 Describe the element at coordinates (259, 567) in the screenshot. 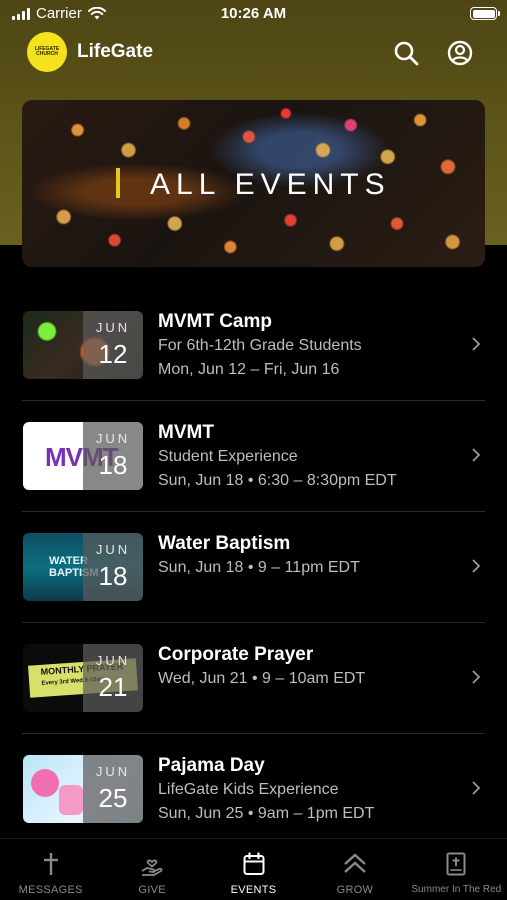

I see `event-date: Sun, Jun 18 • 9 – 11pm EDT` at that location.